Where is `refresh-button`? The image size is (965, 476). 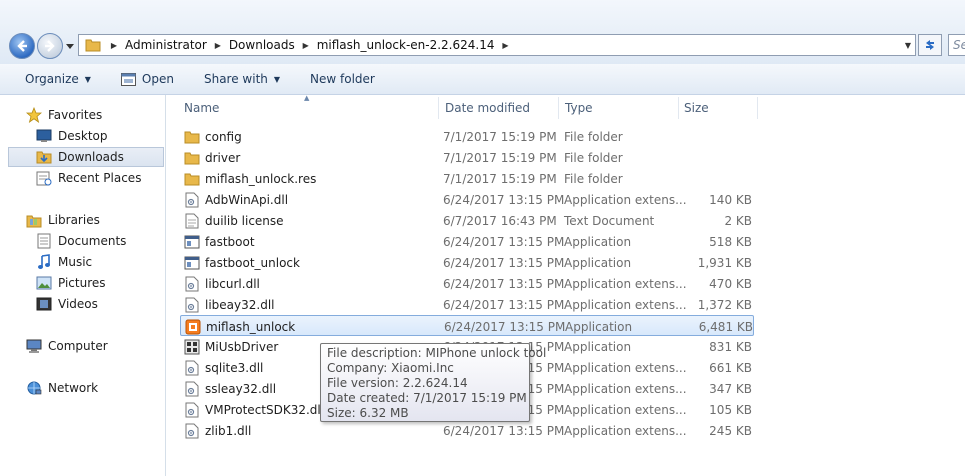
refresh-button is located at coordinates (930, 45).